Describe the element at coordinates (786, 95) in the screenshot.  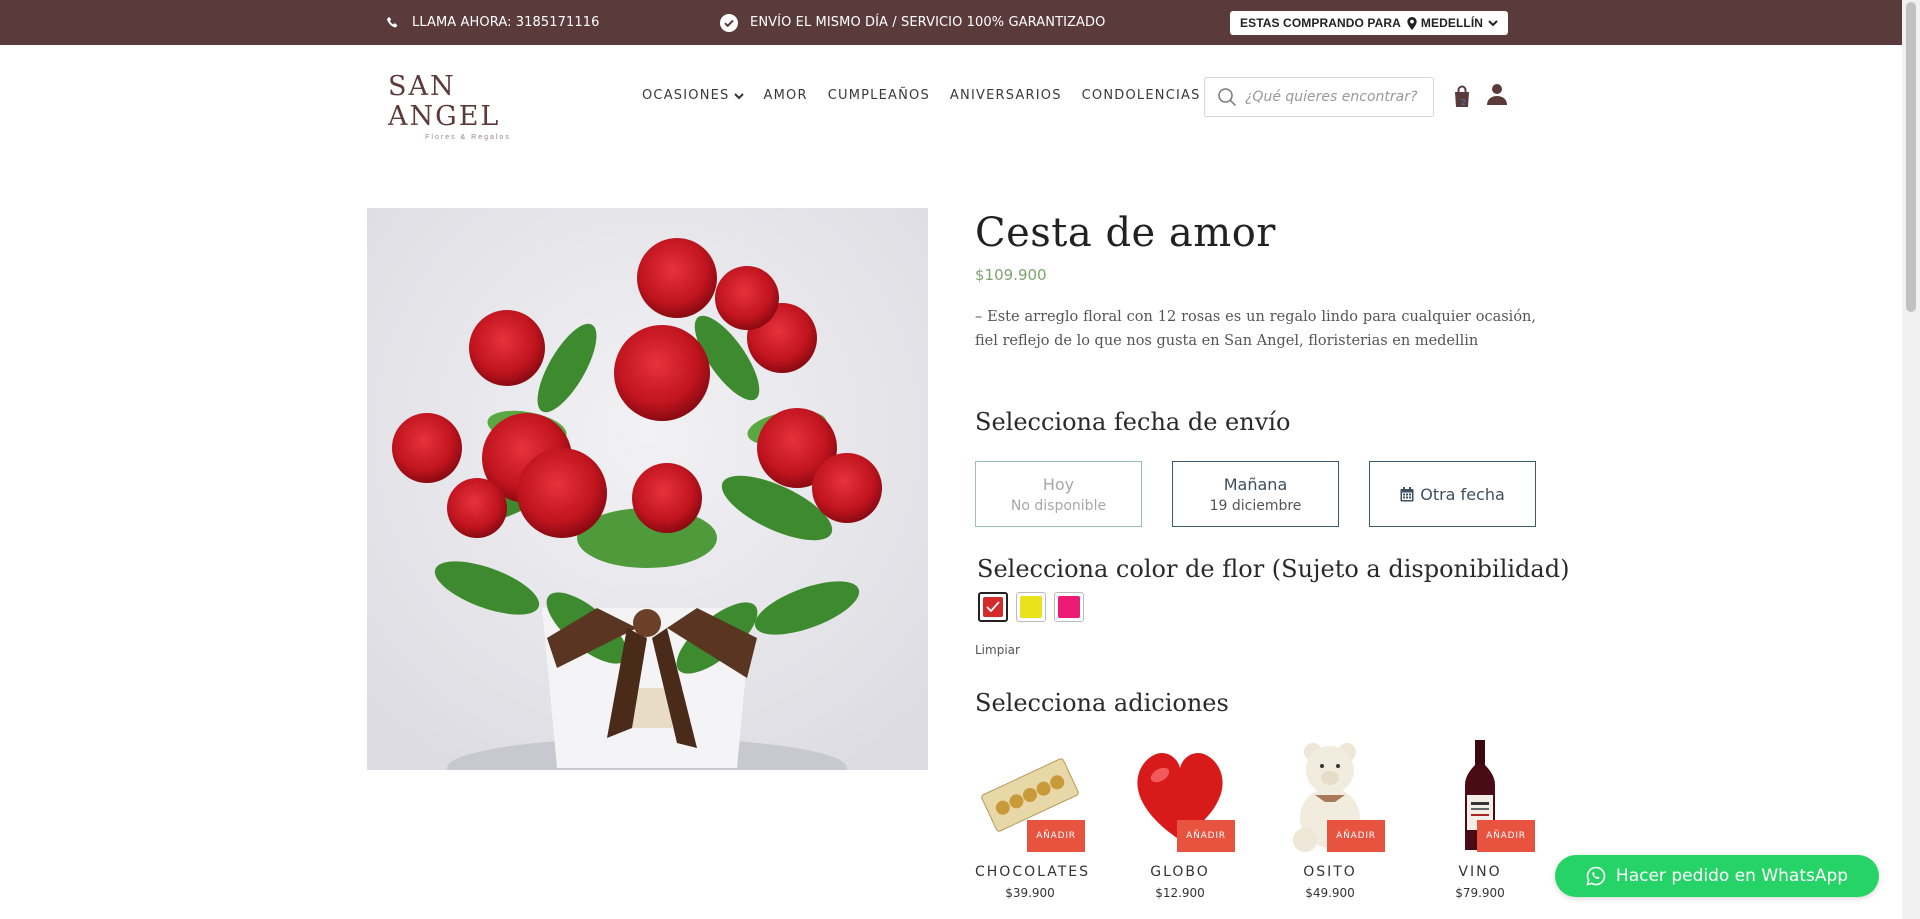
I see `nav-item-amor: AMOR` at that location.